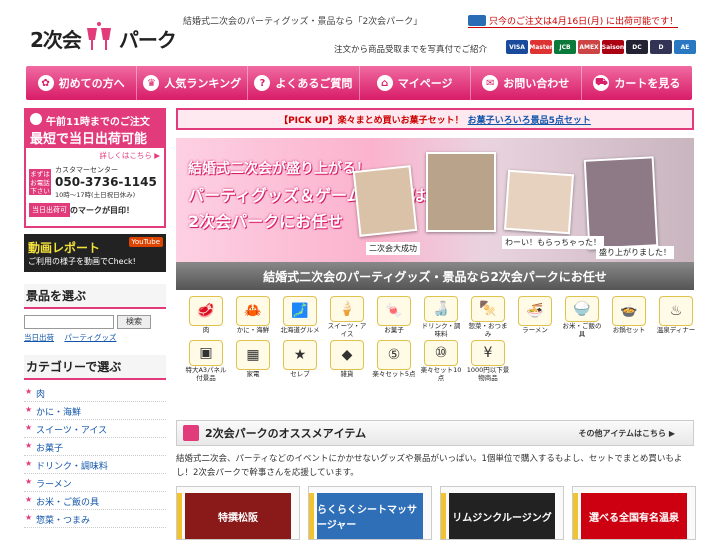  What do you see at coordinates (394, 361) in the screenshot?
I see `category-icon-tile: ⑤ 楽々セット5点` at bounding box center [394, 361].